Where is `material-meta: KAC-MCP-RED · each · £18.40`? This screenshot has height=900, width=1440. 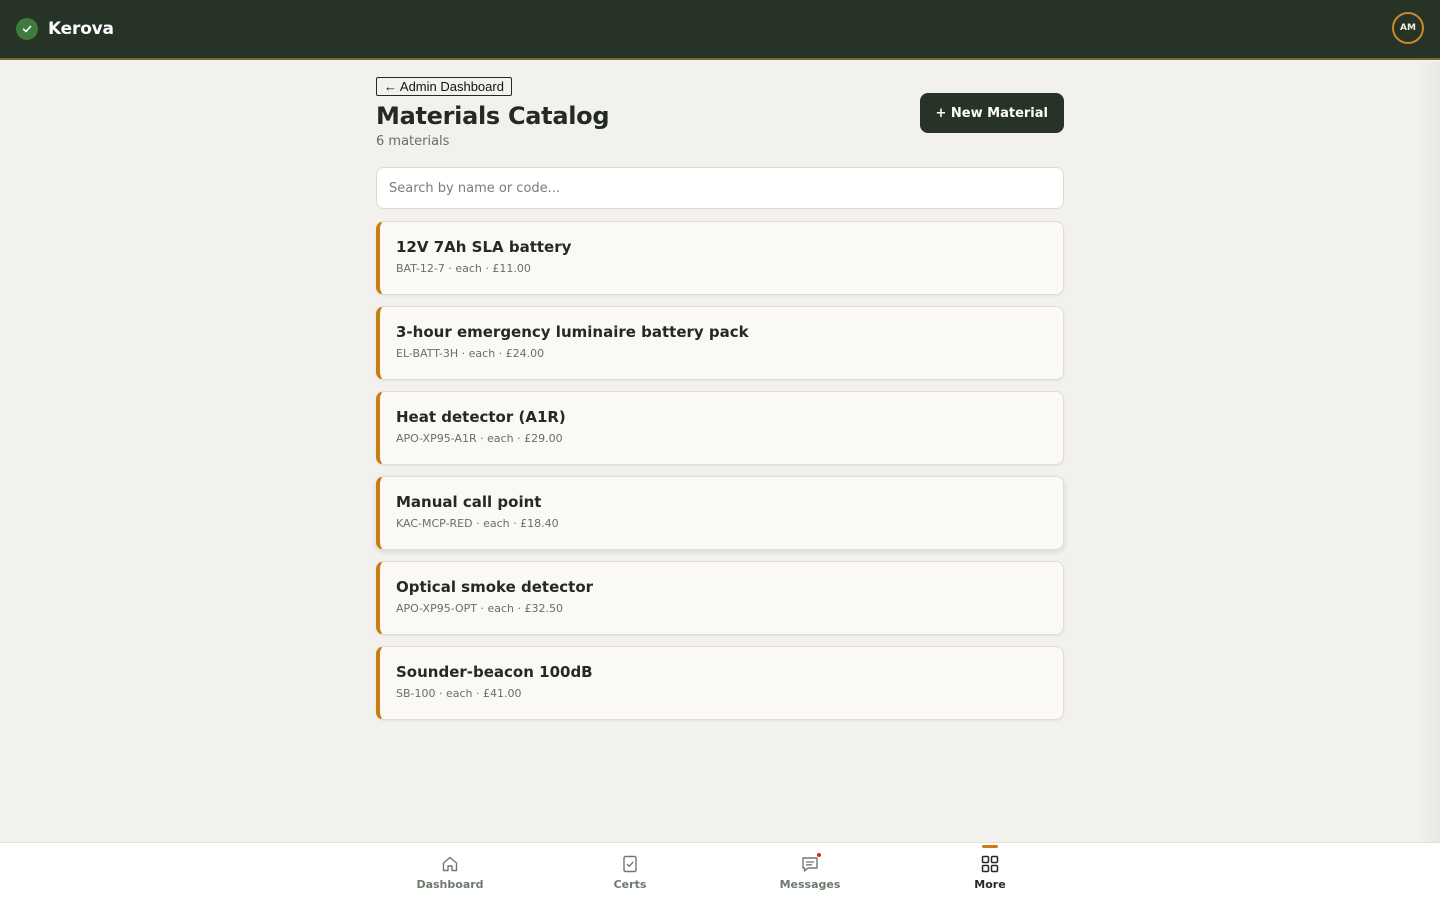
material-meta: KAC-MCP-RED · each · £18.40 is located at coordinates (477, 523).